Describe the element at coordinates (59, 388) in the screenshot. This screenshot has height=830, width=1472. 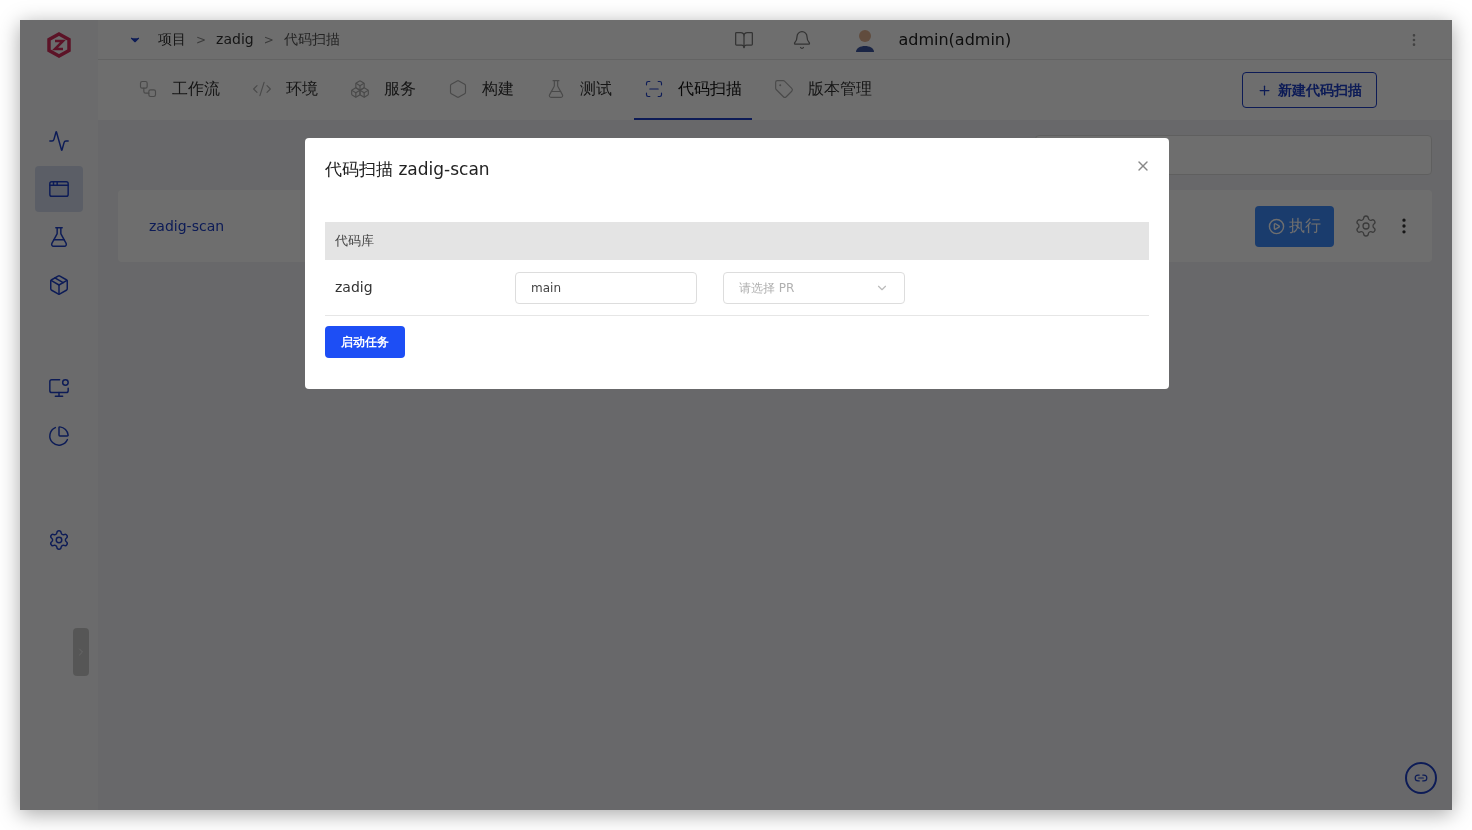
I see `monitor-icon` at that location.